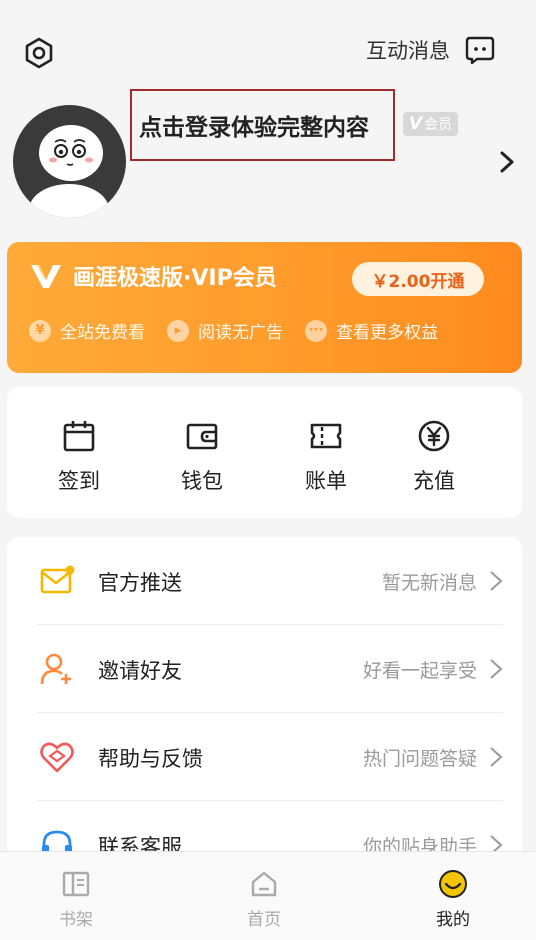 The width and height of the screenshot is (536, 940). Describe the element at coordinates (202, 481) in the screenshot. I see `quick-action-label: 钱包` at that location.